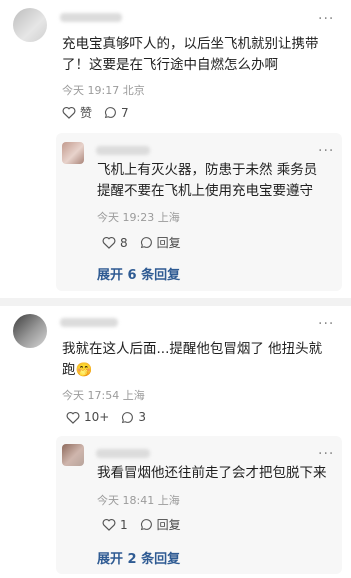  Describe the element at coordinates (133, 90) in the screenshot. I see `comment-location: 北京` at that location.